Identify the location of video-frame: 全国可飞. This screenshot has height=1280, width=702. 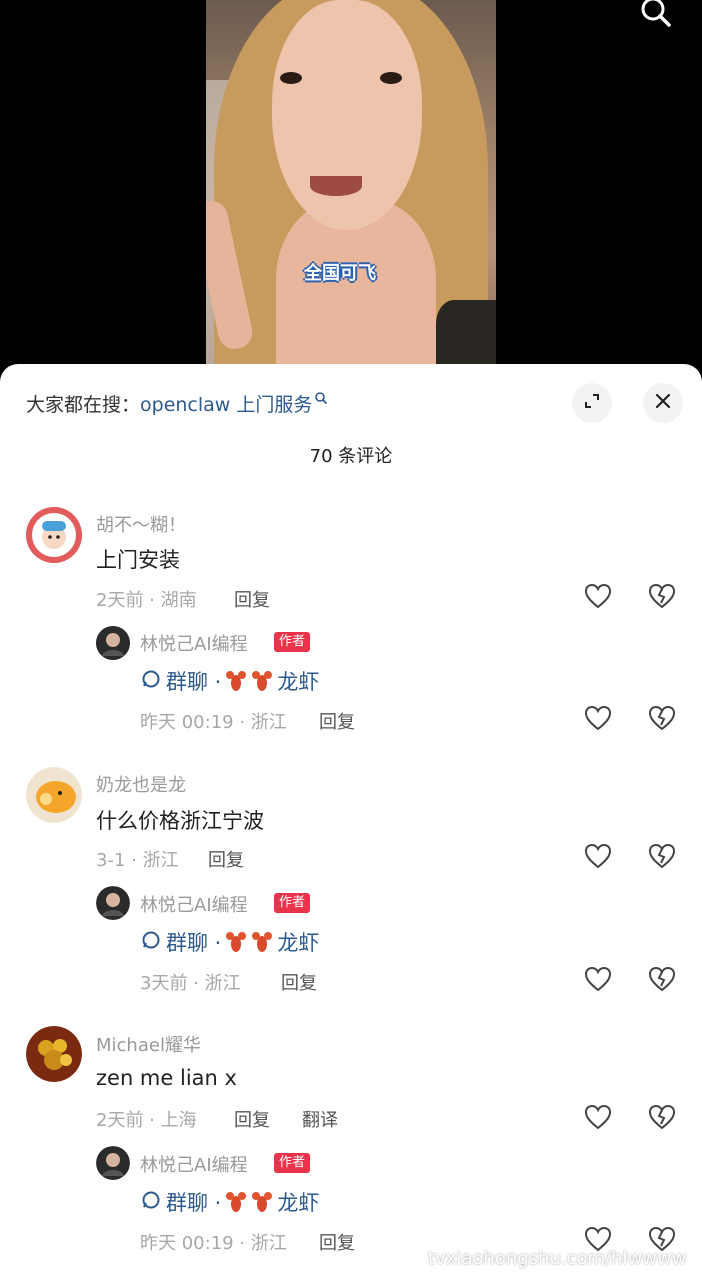
(351, 190).